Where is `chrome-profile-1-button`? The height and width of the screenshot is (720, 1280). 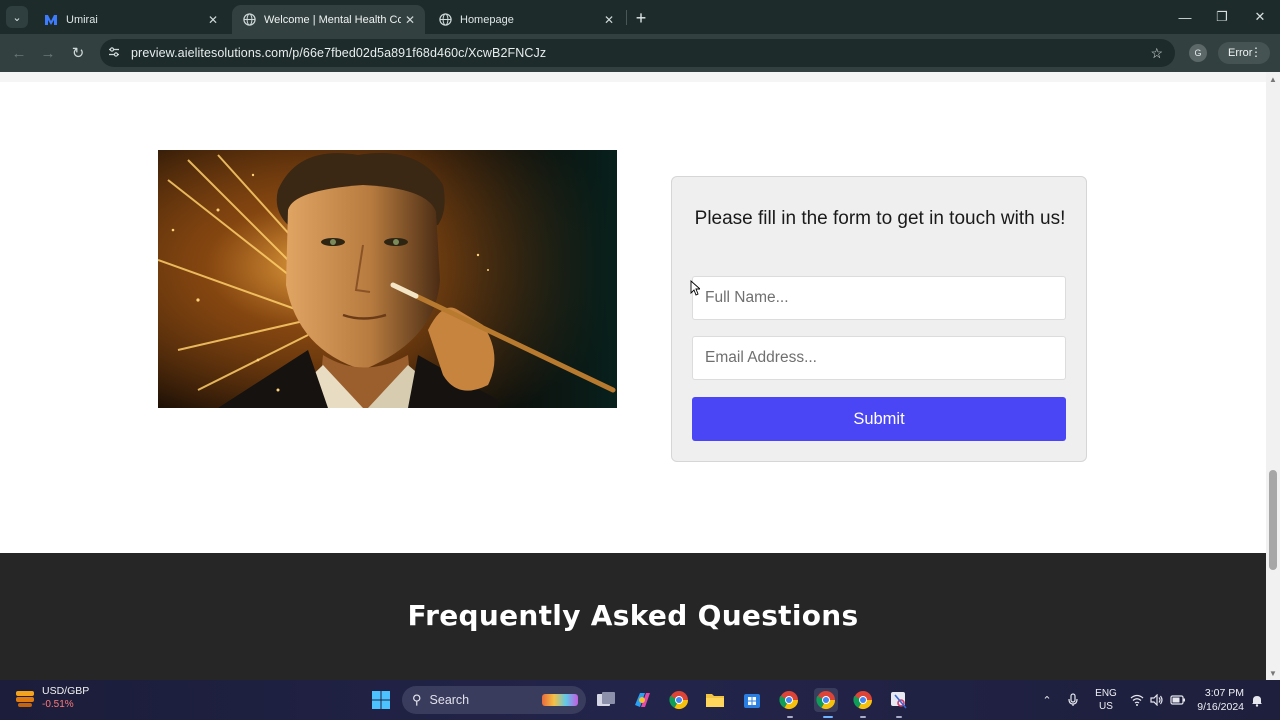
chrome-profile-1-button is located at coordinates (789, 700).